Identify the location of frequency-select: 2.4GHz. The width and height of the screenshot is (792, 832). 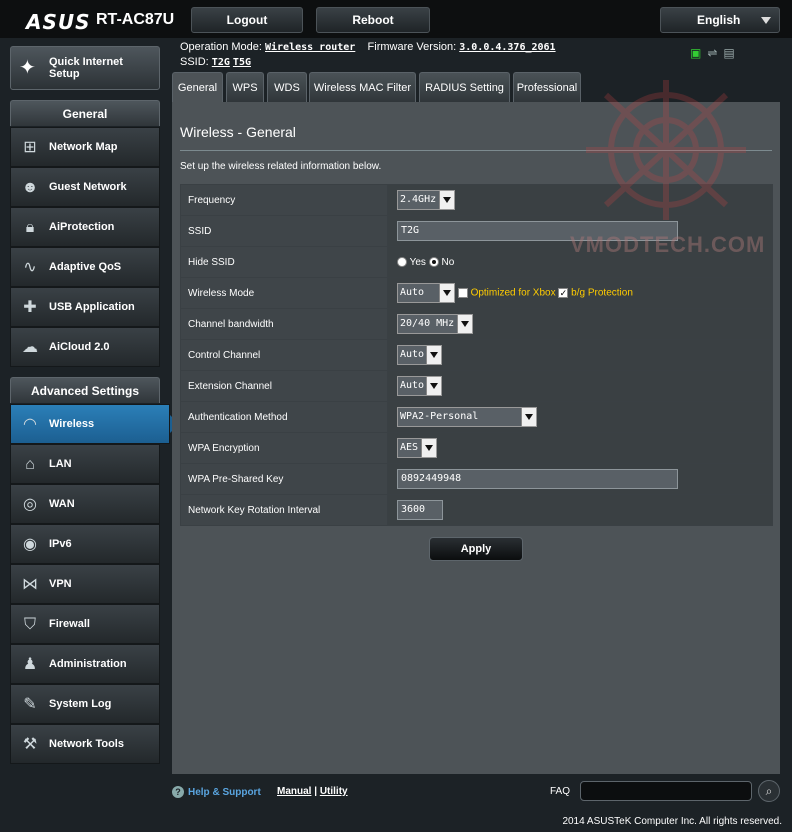
(426, 200).